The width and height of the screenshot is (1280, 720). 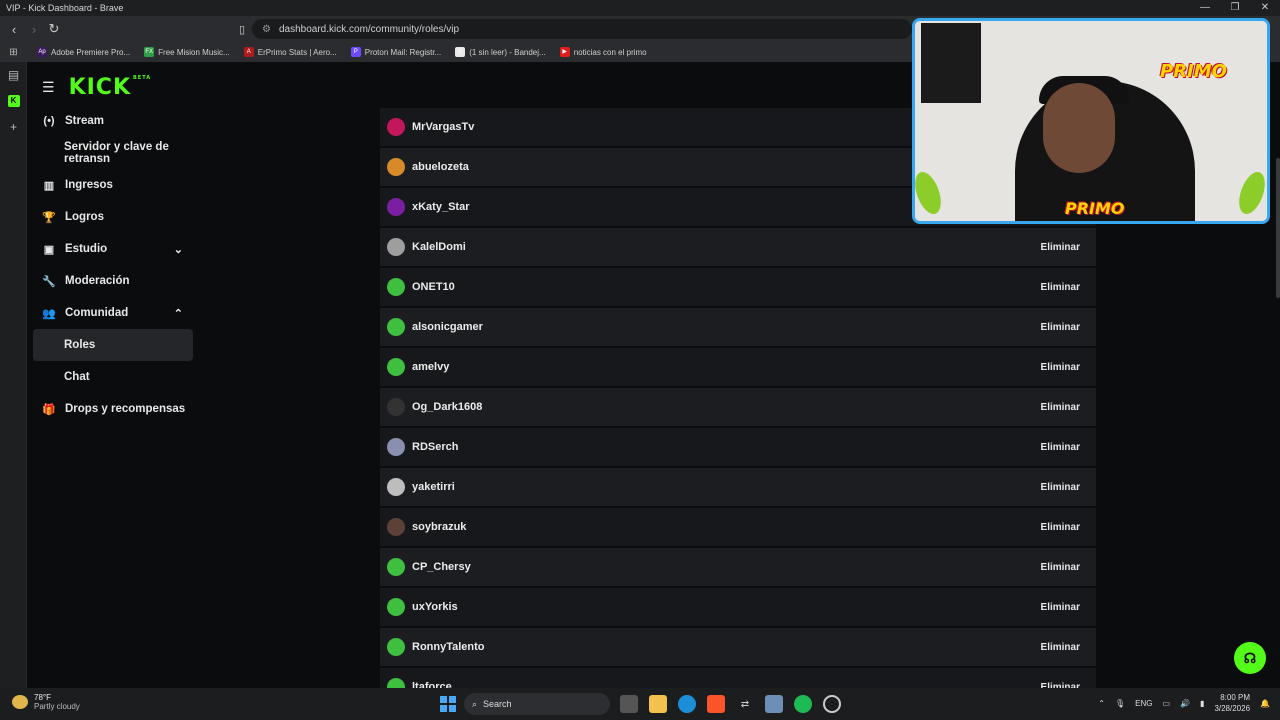 I want to click on back-icon: ‹, so click(x=14, y=29).